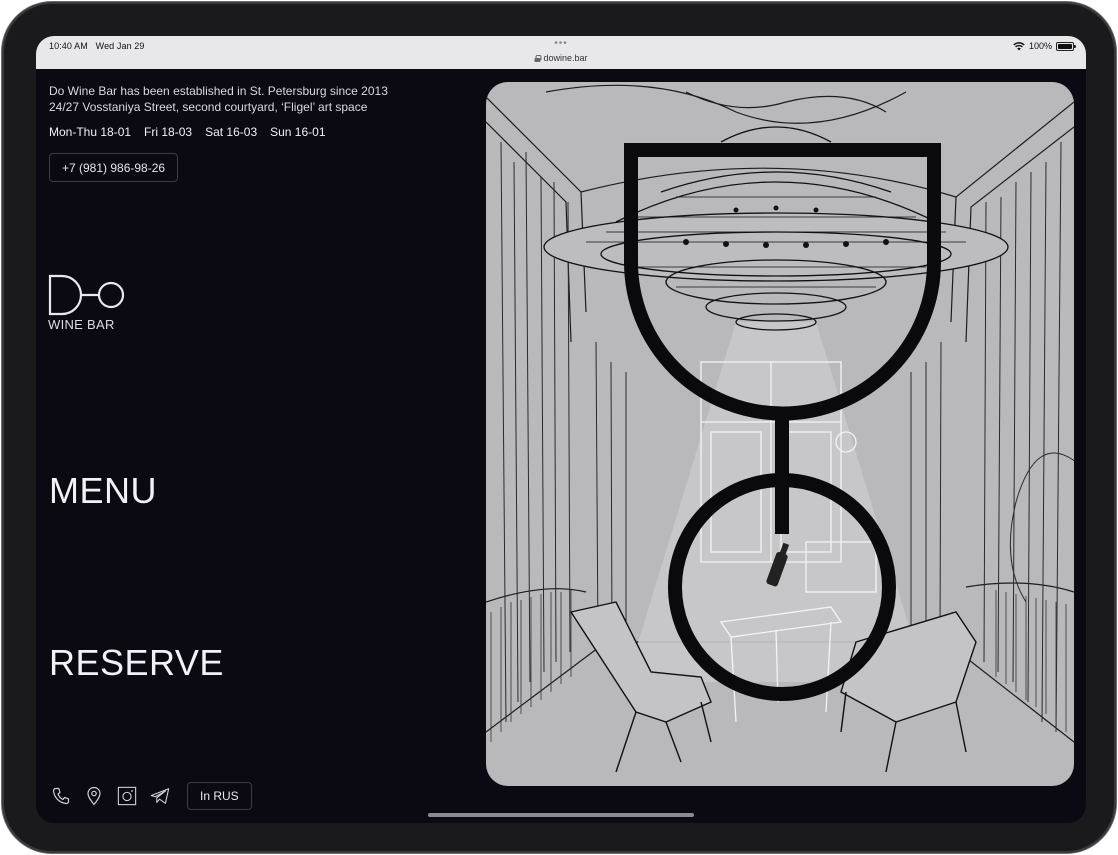 This screenshot has height=855, width=1118. What do you see at coordinates (561, 52) in the screenshot?
I see `status-bar: 10:40 AM Wed Jan 29 ••• dowine.bar 100%` at bounding box center [561, 52].